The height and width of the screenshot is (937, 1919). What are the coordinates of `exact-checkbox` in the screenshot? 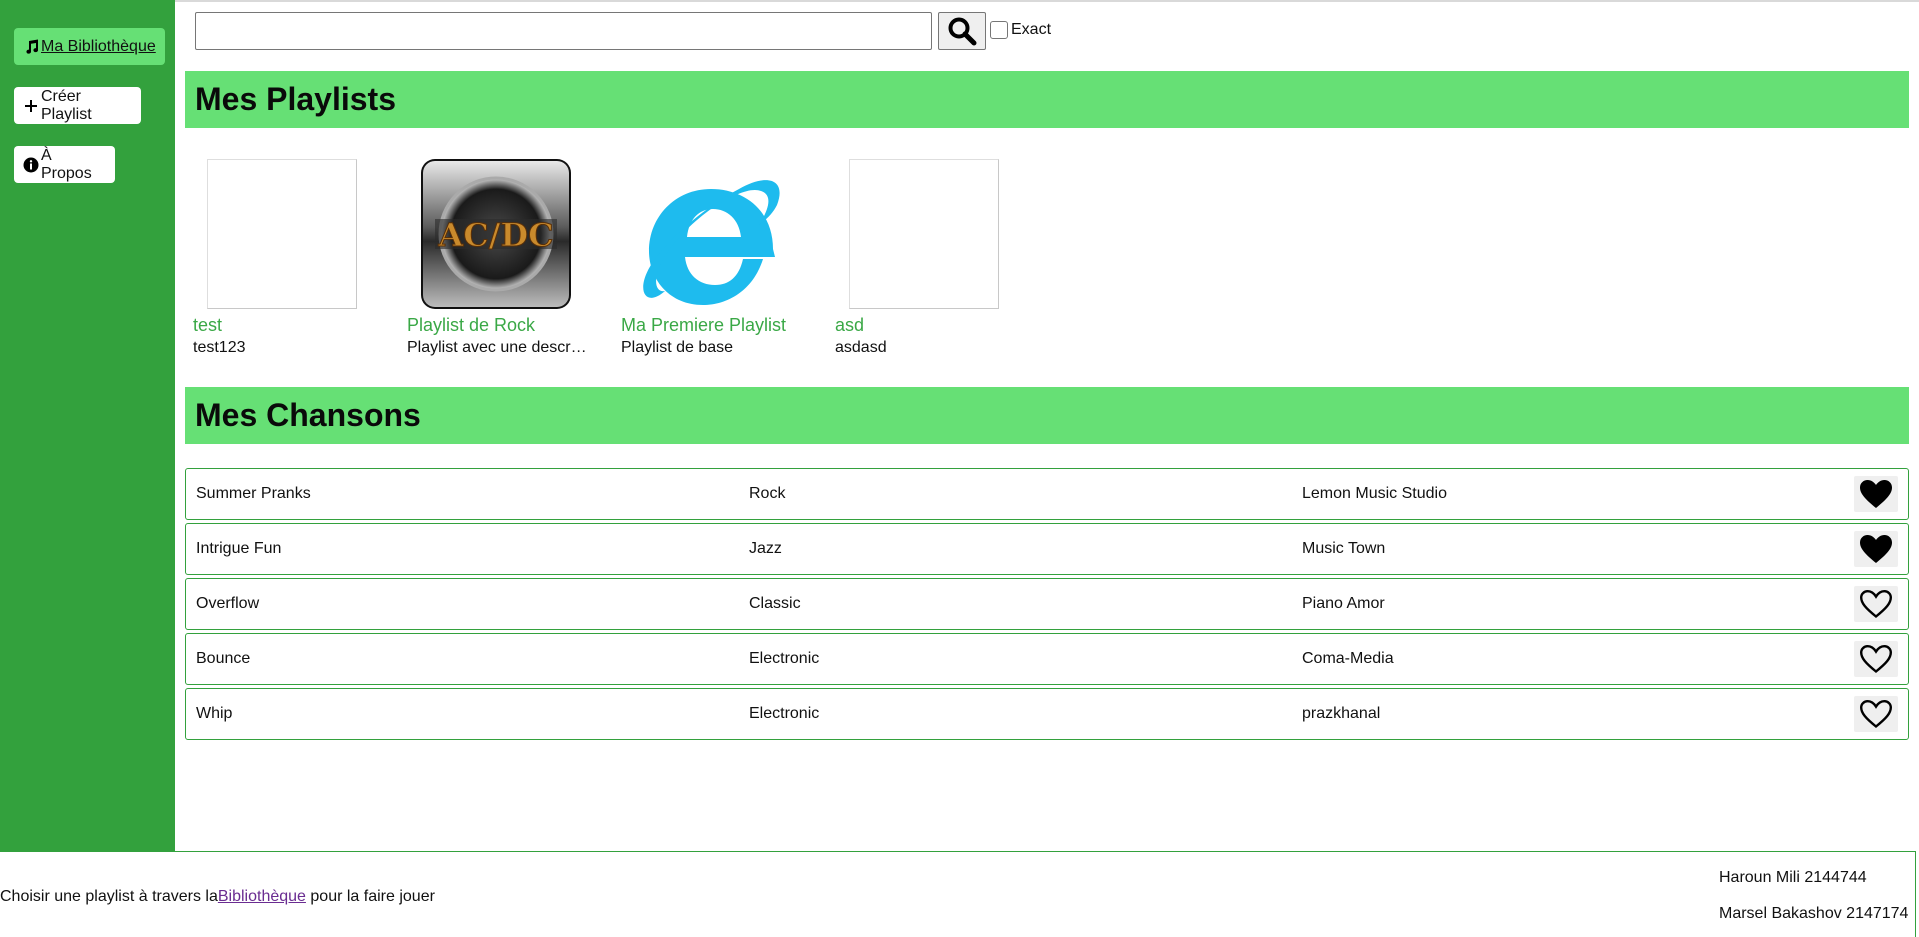 It's located at (999, 30).